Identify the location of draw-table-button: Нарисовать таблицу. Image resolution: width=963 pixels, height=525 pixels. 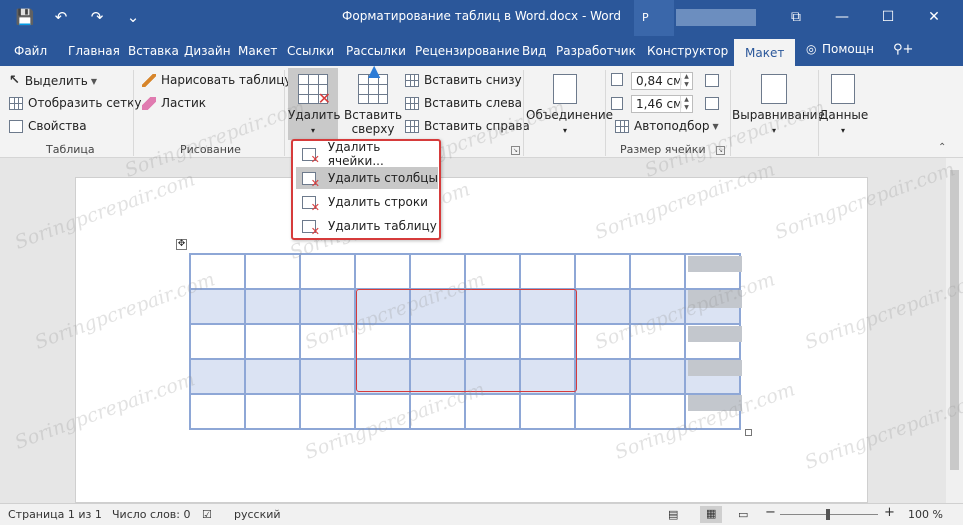
(217, 80).